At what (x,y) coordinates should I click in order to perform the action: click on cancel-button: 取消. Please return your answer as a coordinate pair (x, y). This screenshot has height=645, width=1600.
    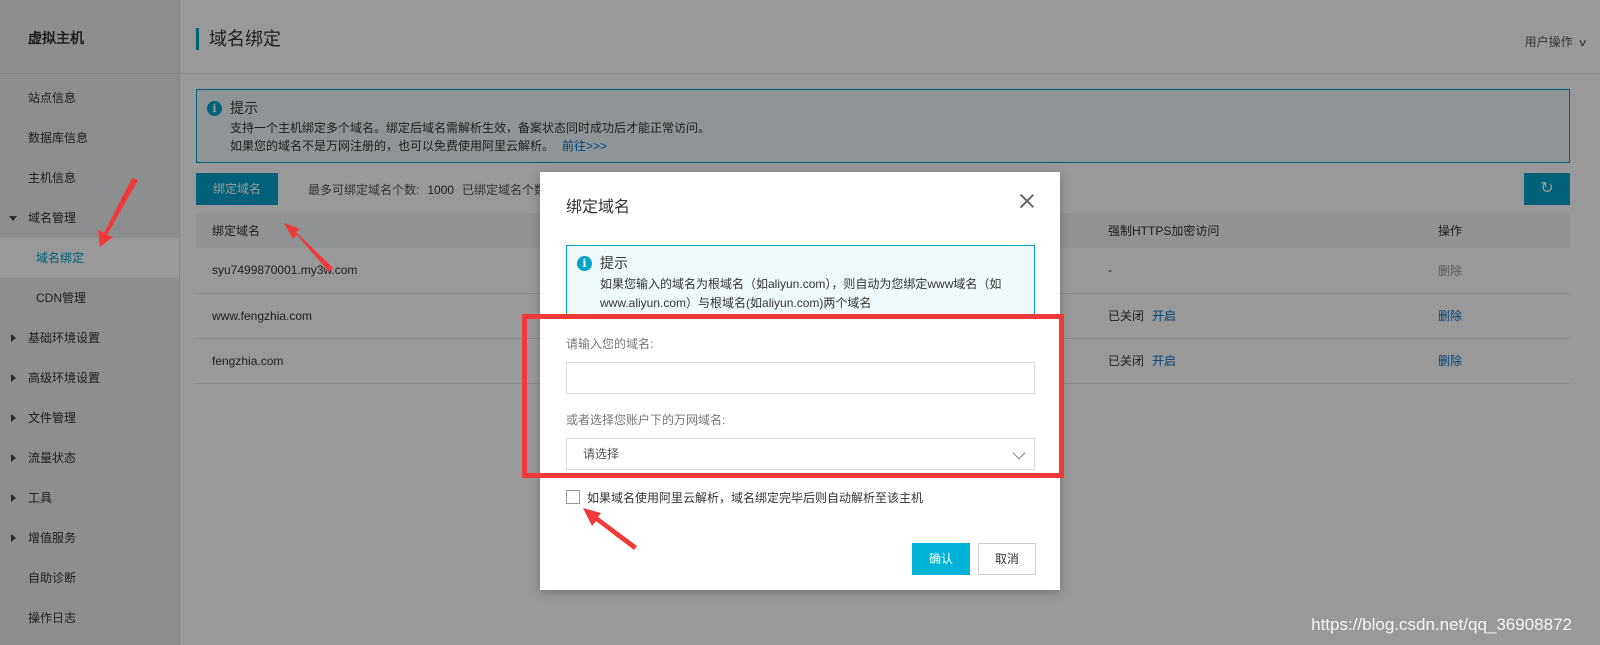
    Looking at the image, I should click on (1007, 559).